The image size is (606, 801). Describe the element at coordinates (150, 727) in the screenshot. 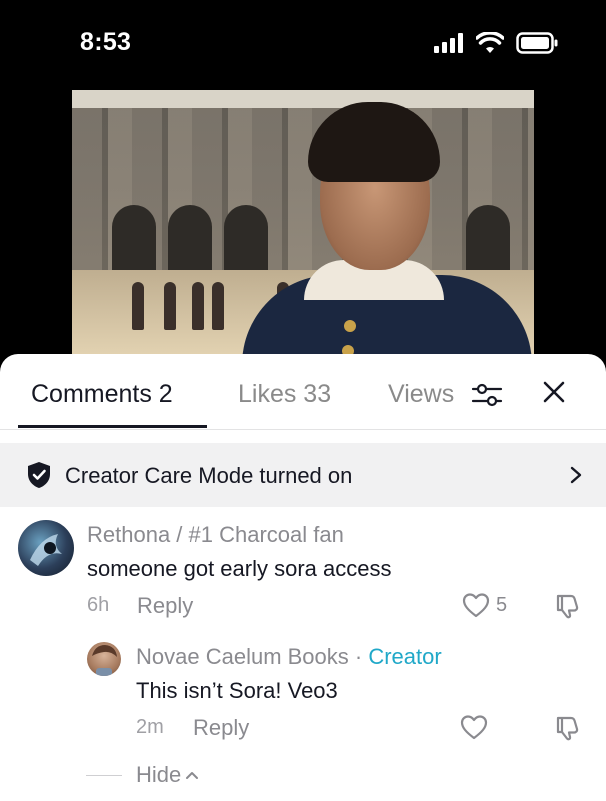

I see `reply-time: 2m` at that location.